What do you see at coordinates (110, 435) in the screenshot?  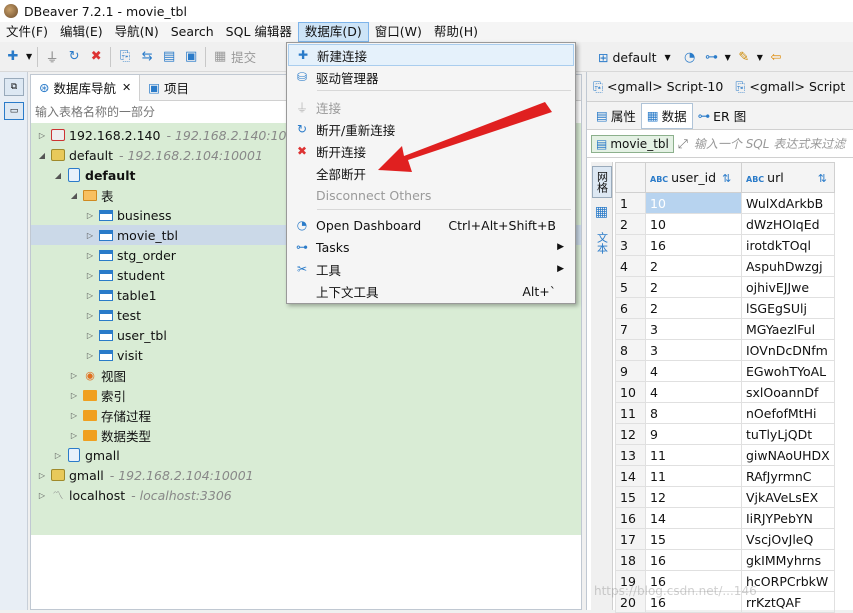 I see `tree-node-datatypes: ▷ 数据类型` at bounding box center [110, 435].